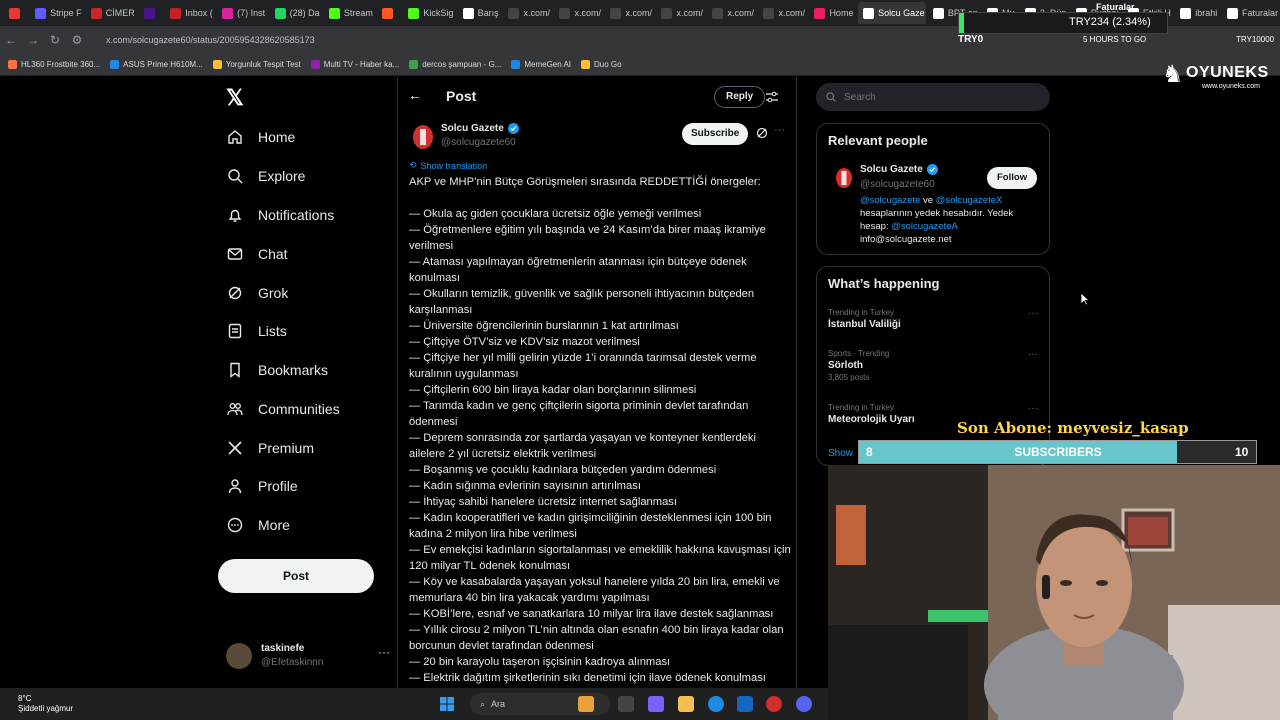 The width and height of the screenshot is (1280, 720). Describe the element at coordinates (1012, 178) in the screenshot. I see `follow-button: Follow` at that location.